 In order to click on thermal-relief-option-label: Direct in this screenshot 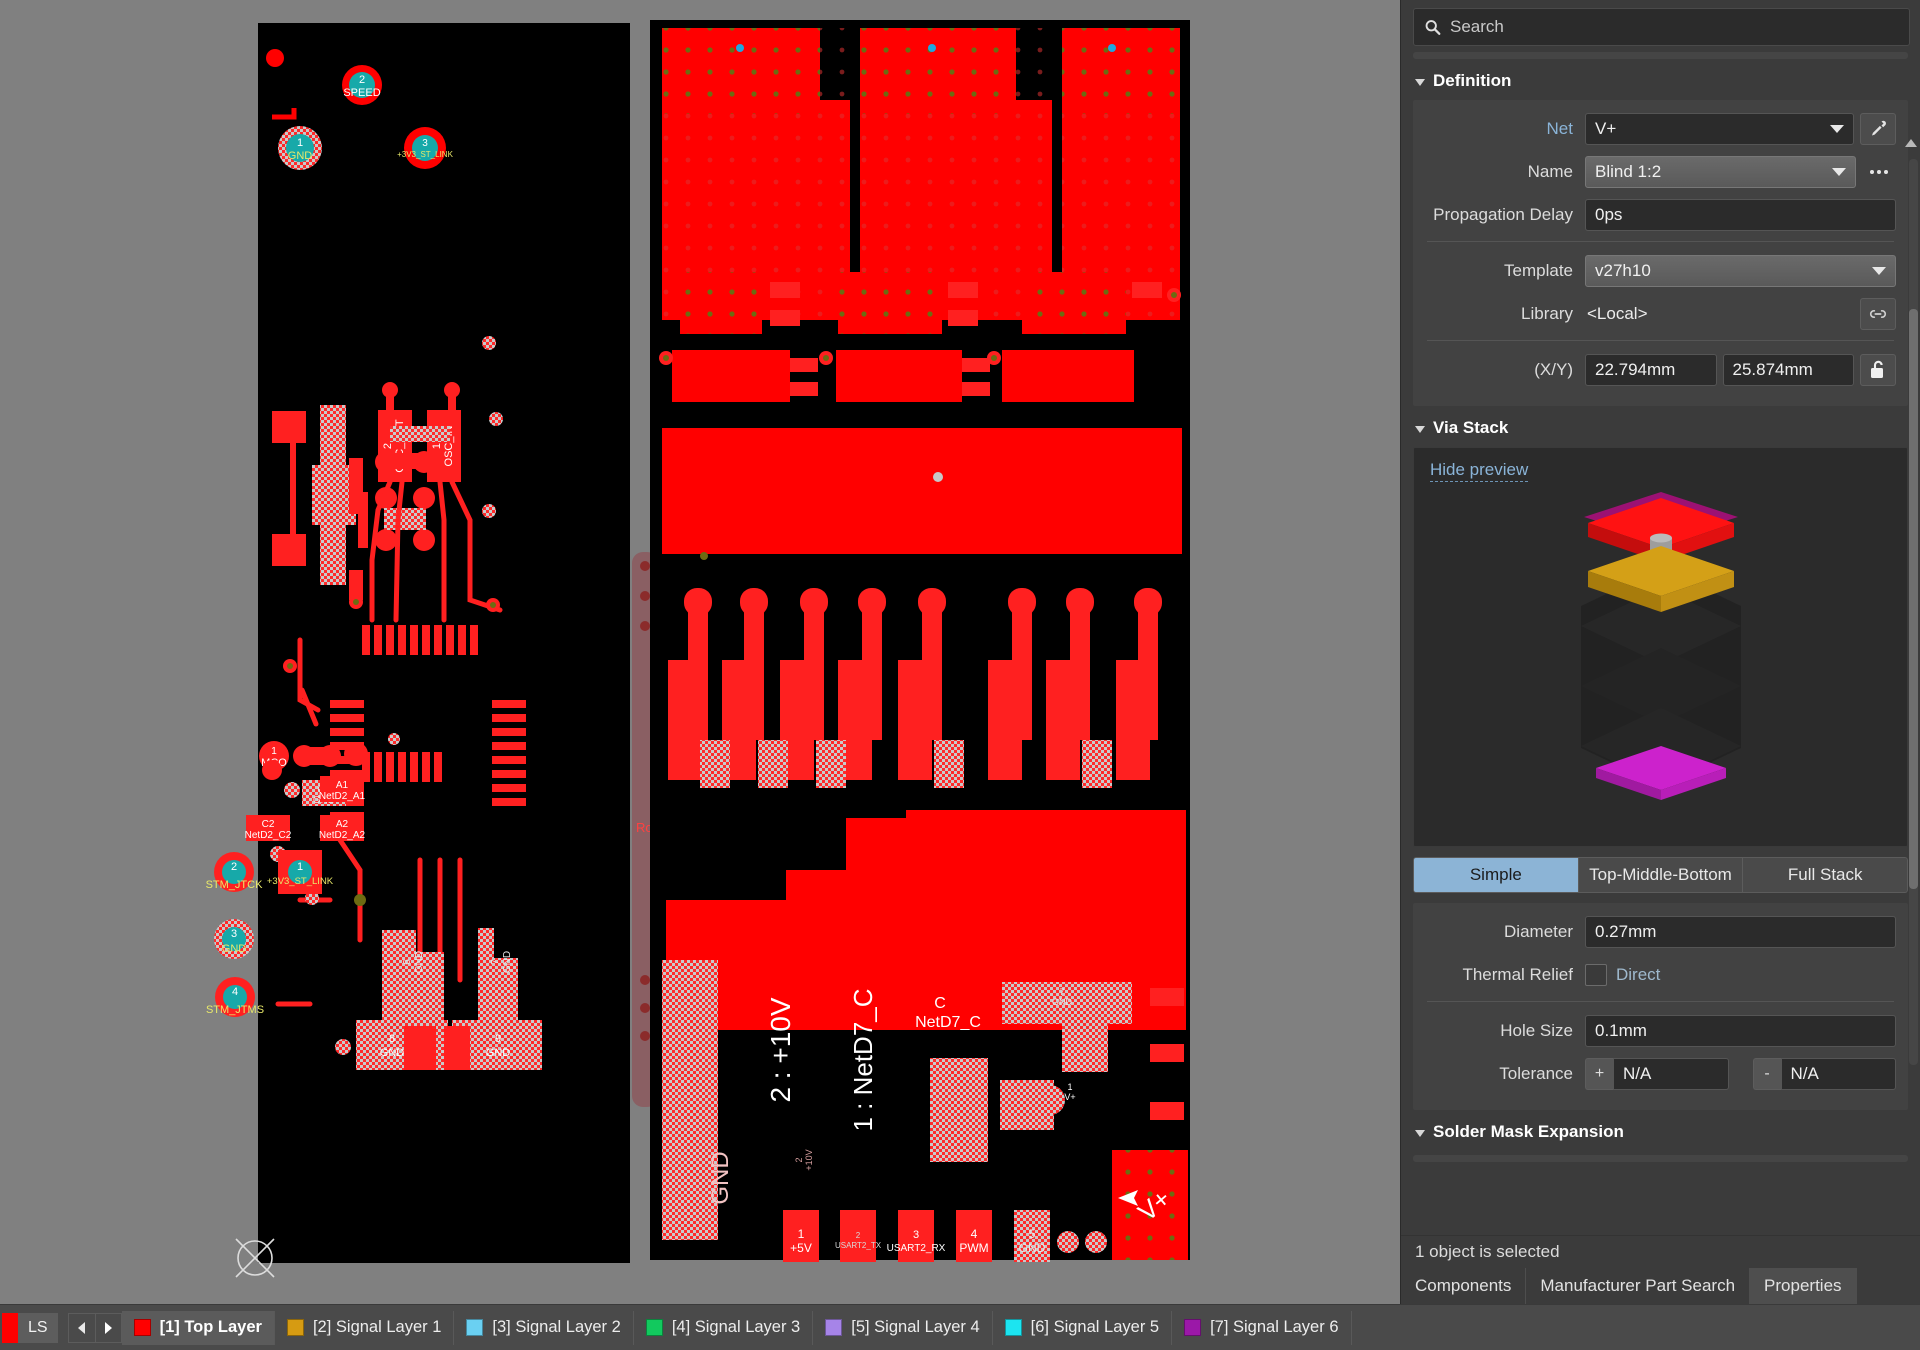, I will do `click(1638, 974)`.